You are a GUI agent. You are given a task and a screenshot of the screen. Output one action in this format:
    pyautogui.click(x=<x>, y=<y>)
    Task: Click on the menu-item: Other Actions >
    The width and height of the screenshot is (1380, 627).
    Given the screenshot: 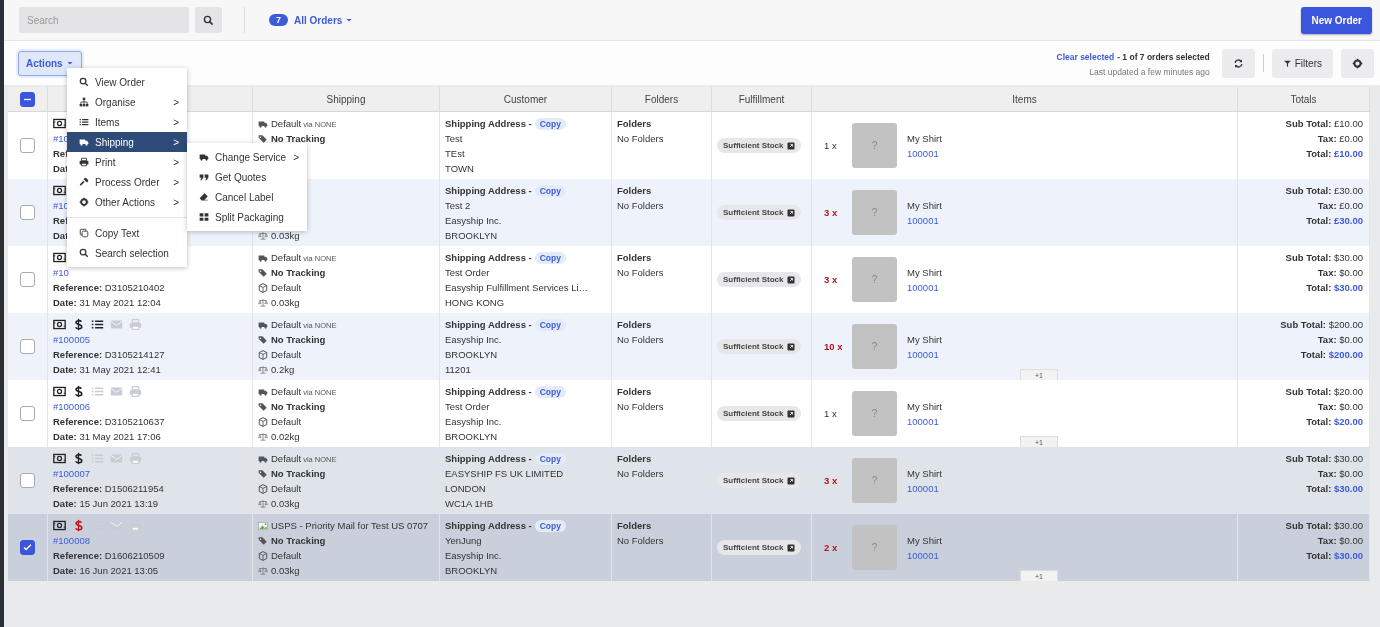 What is the action you would take?
    pyautogui.click(x=127, y=202)
    